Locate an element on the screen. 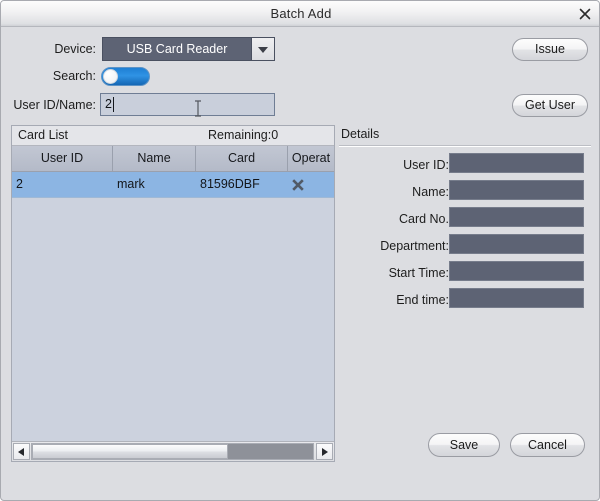  scrollbar-track is located at coordinates (172, 451).